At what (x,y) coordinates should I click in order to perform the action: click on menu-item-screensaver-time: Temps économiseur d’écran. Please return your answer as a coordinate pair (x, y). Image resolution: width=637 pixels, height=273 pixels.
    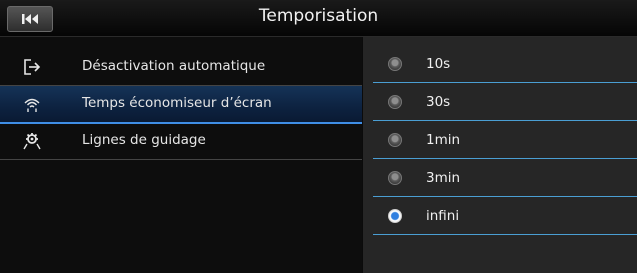
    Looking at the image, I should click on (181, 105).